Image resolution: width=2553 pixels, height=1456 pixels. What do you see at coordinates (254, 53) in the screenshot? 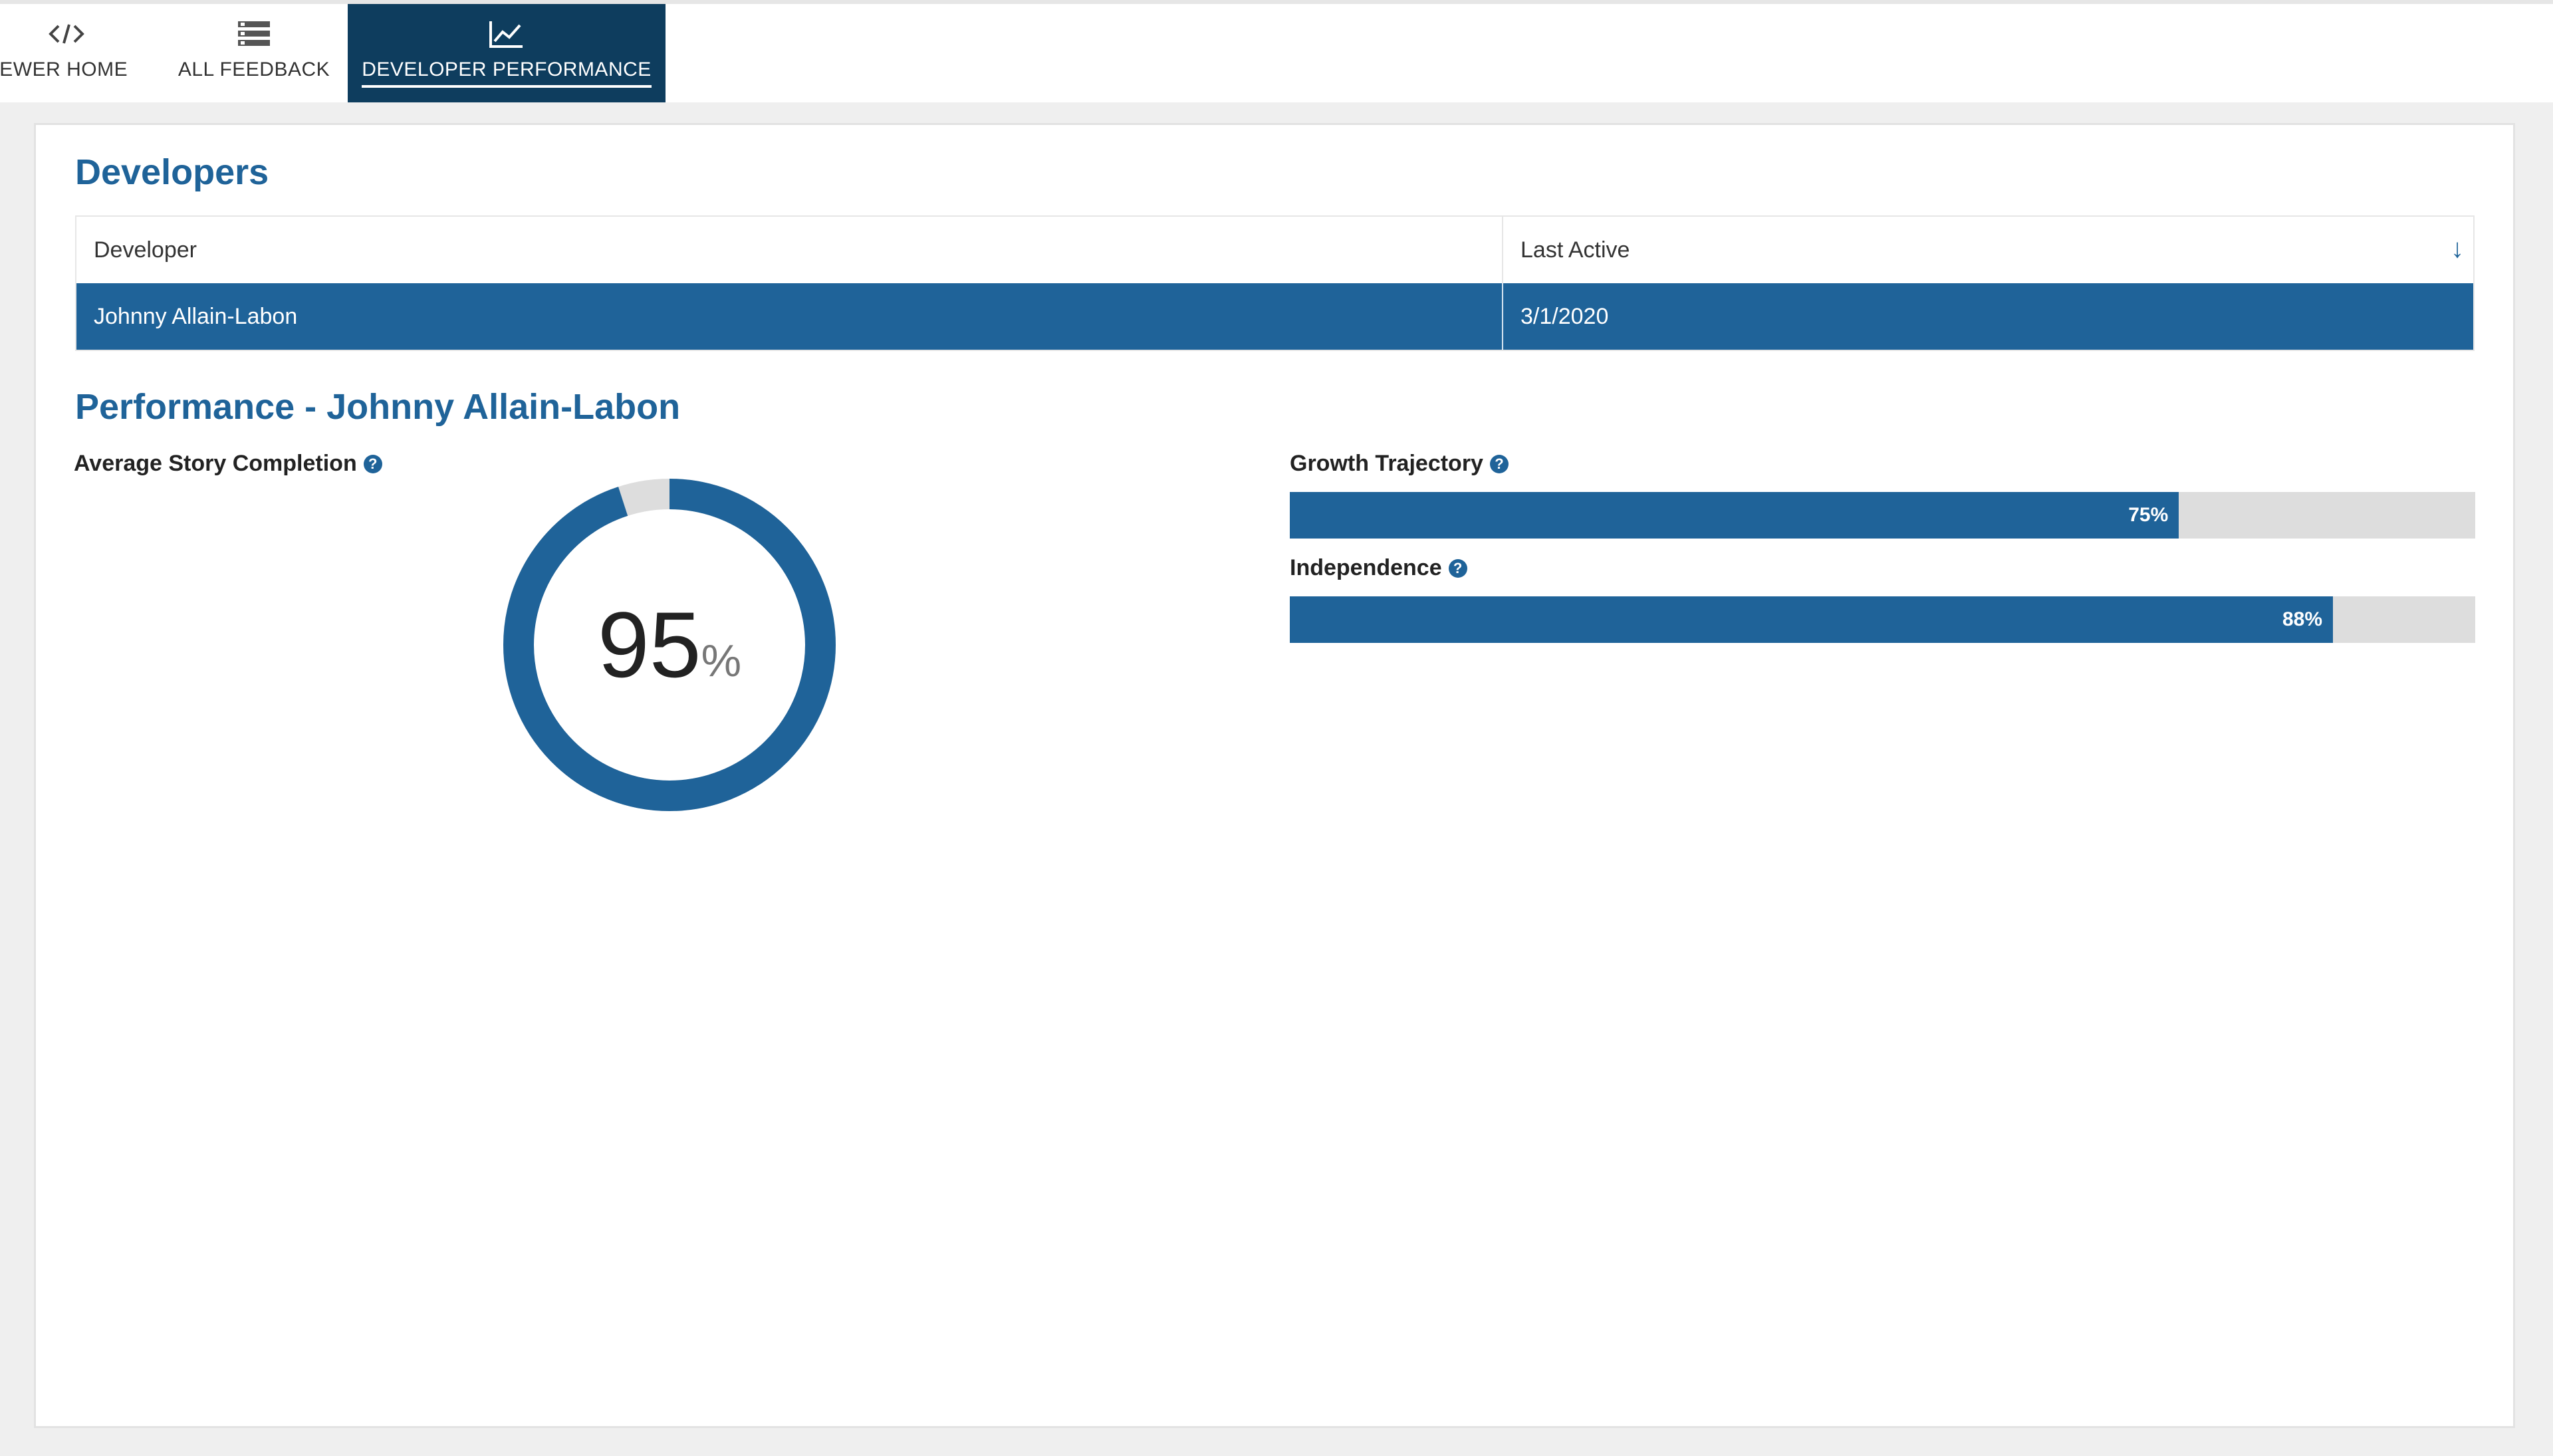
I see `tab-all-feedback: ALL FEEDBACK` at bounding box center [254, 53].